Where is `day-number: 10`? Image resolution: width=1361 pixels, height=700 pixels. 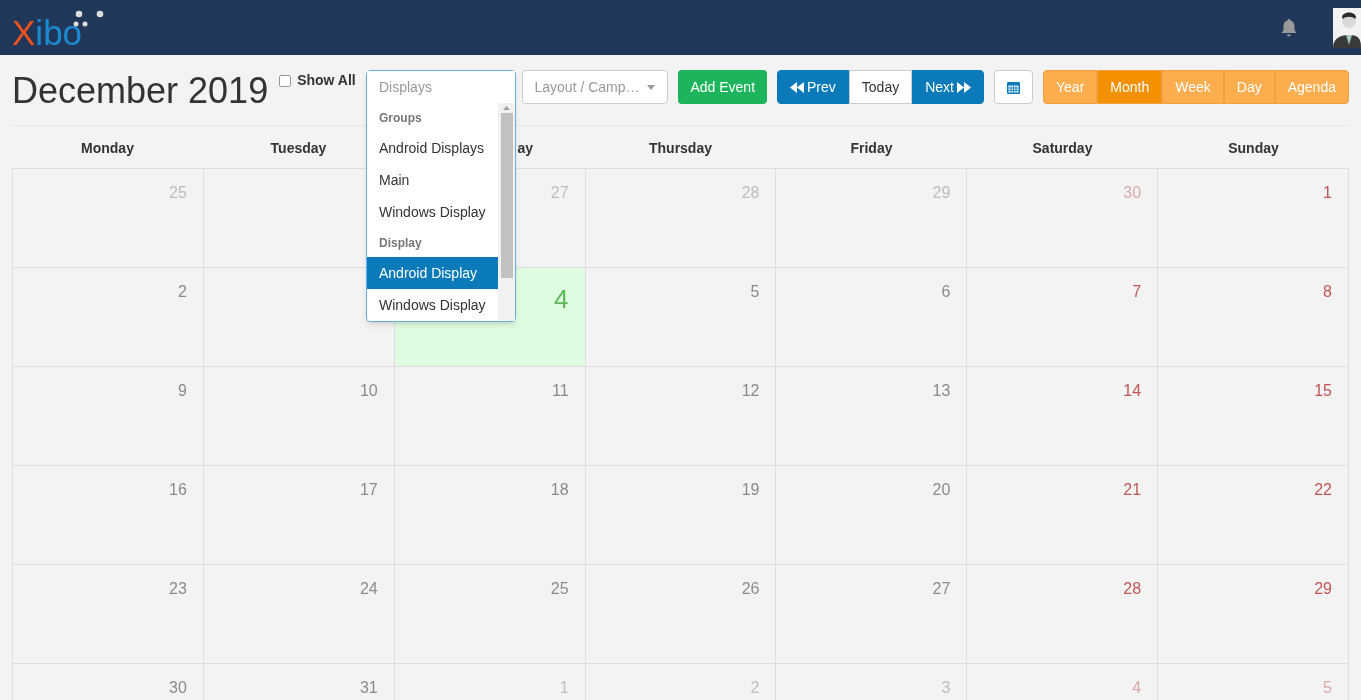
day-number: 10 is located at coordinates (368, 391).